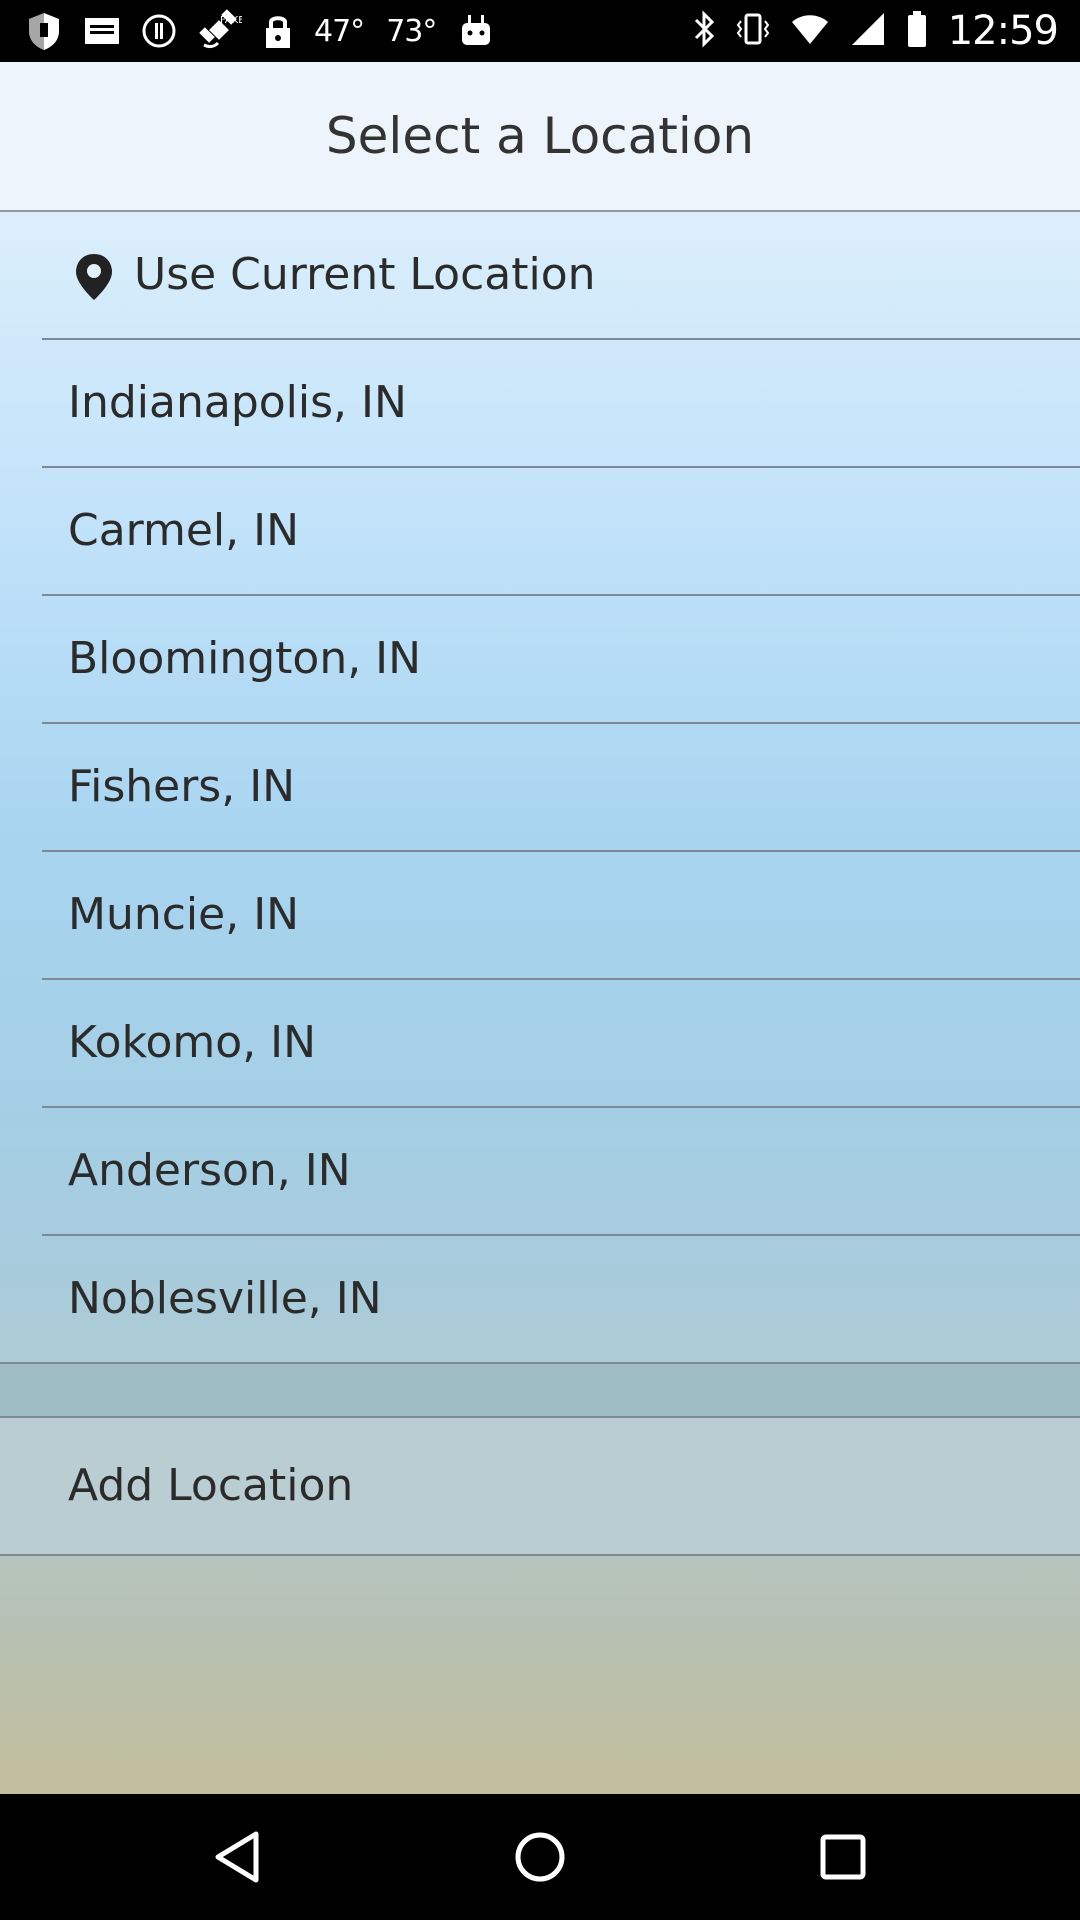 Image resolution: width=1080 pixels, height=1920 pixels. I want to click on status-bar: FAKE 47° 73° 12:59, so click(540, 31).